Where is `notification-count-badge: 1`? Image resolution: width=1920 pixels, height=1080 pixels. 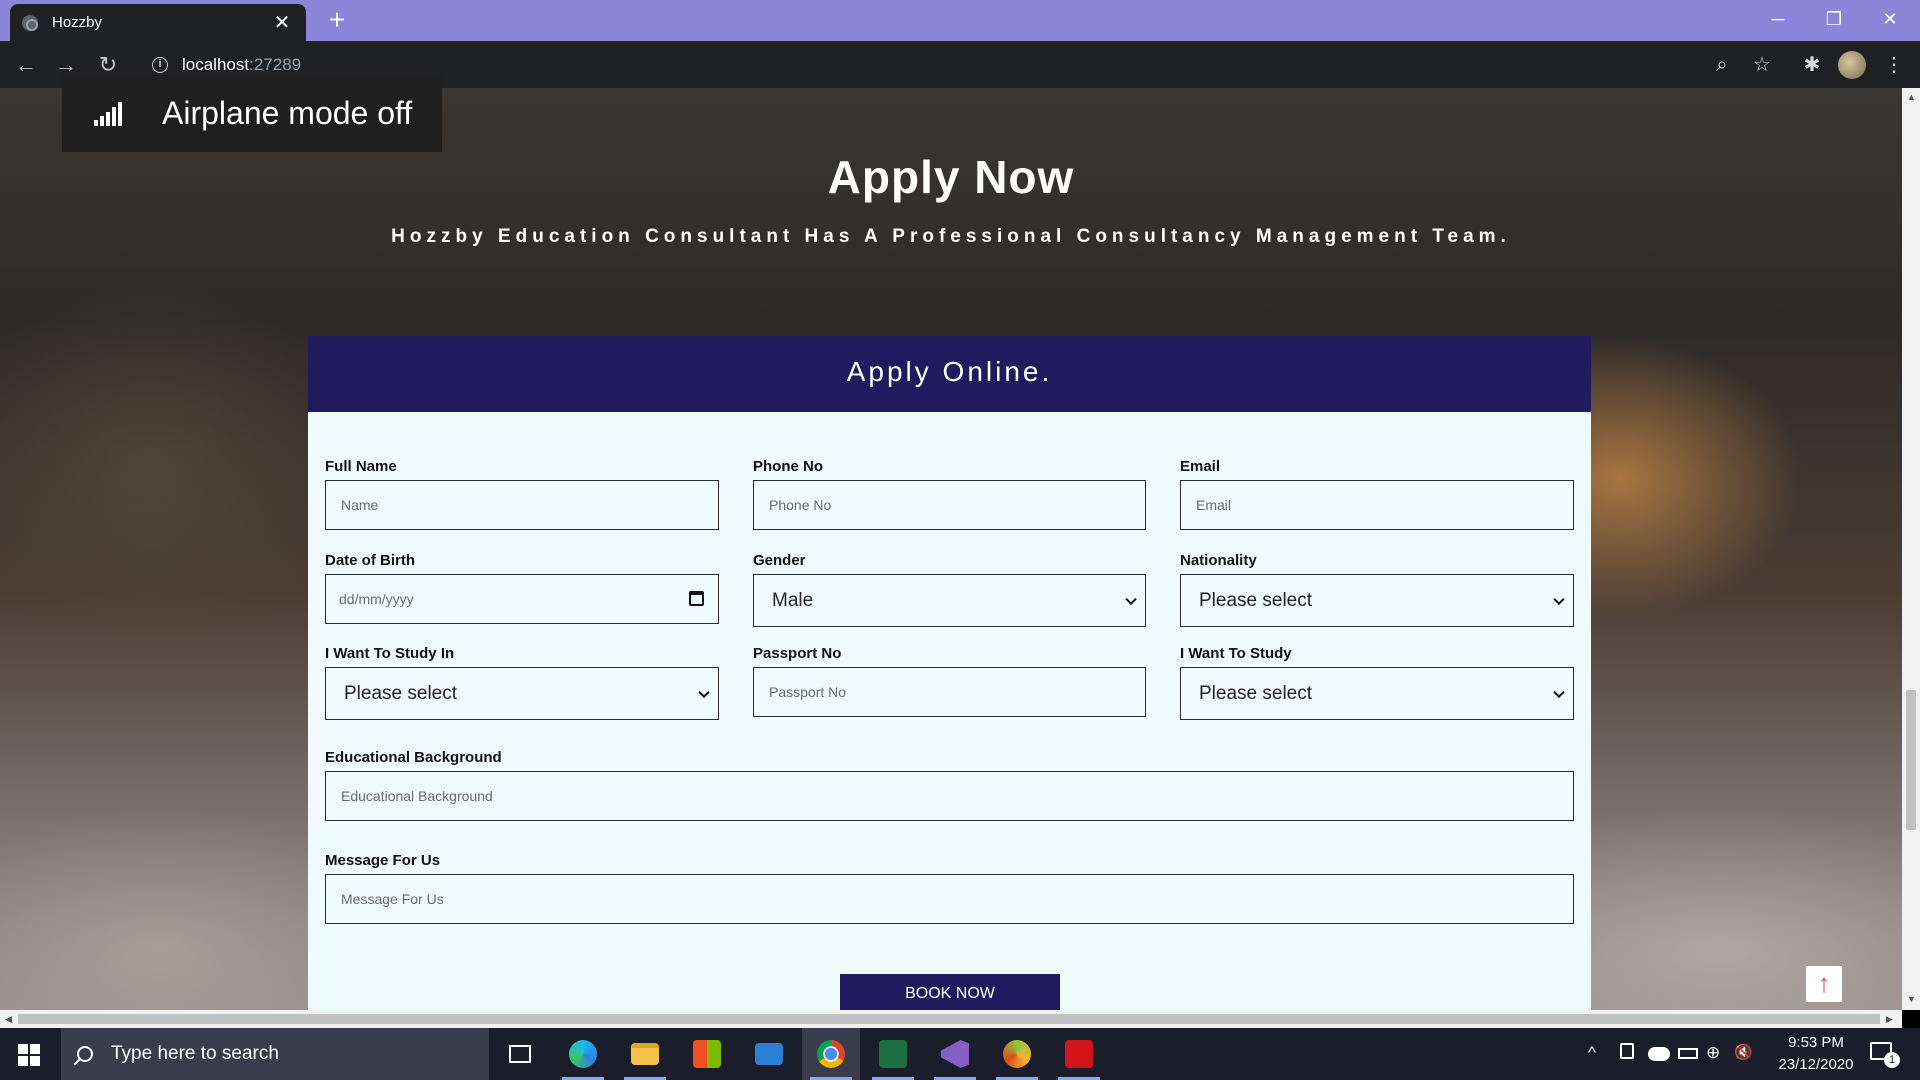
notification-count-badge: 1 is located at coordinates (1892, 1060).